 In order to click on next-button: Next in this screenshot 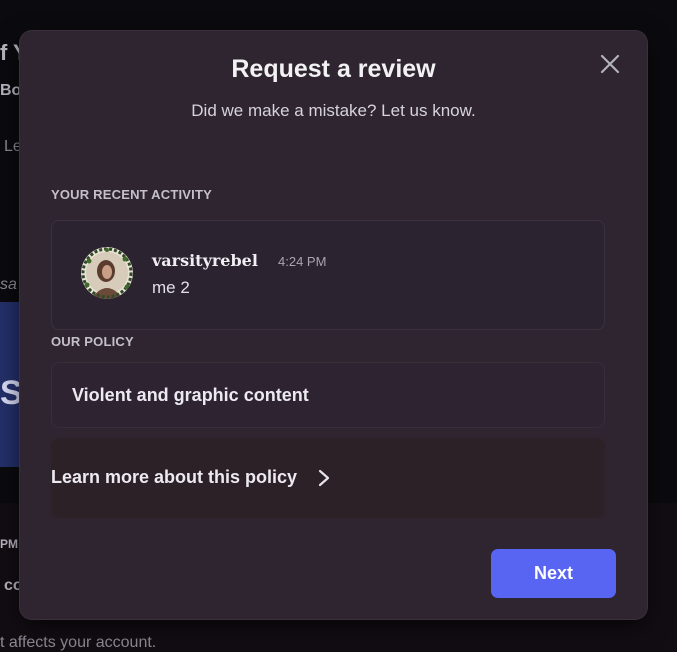, I will do `click(553, 573)`.